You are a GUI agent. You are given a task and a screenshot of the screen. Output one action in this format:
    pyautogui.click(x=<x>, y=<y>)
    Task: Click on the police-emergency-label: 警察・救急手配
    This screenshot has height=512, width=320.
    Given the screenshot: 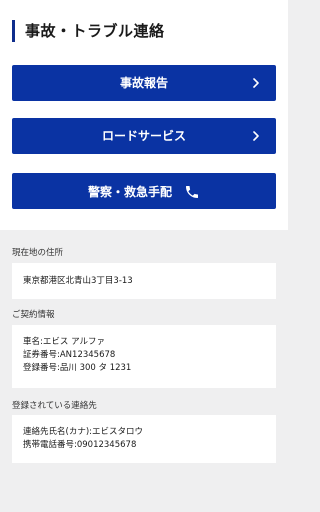 What is the action you would take?
    pyautogui.click(x=129, y=191)
    